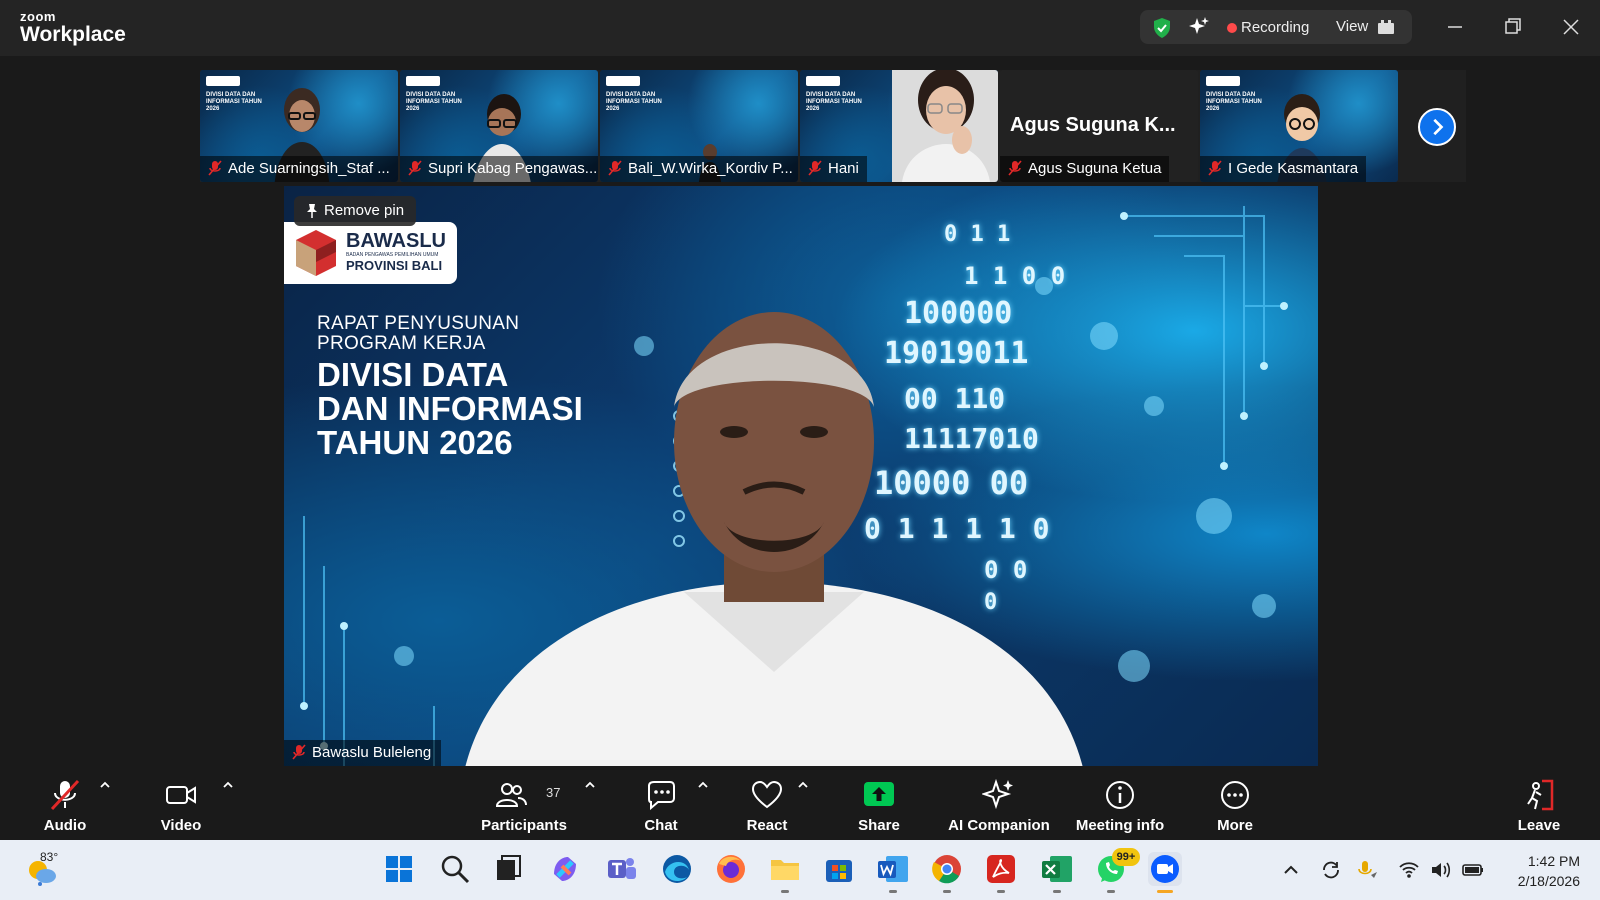 The image size is (1600, 900). I want to click on video-button: Video, so click(181, 804).